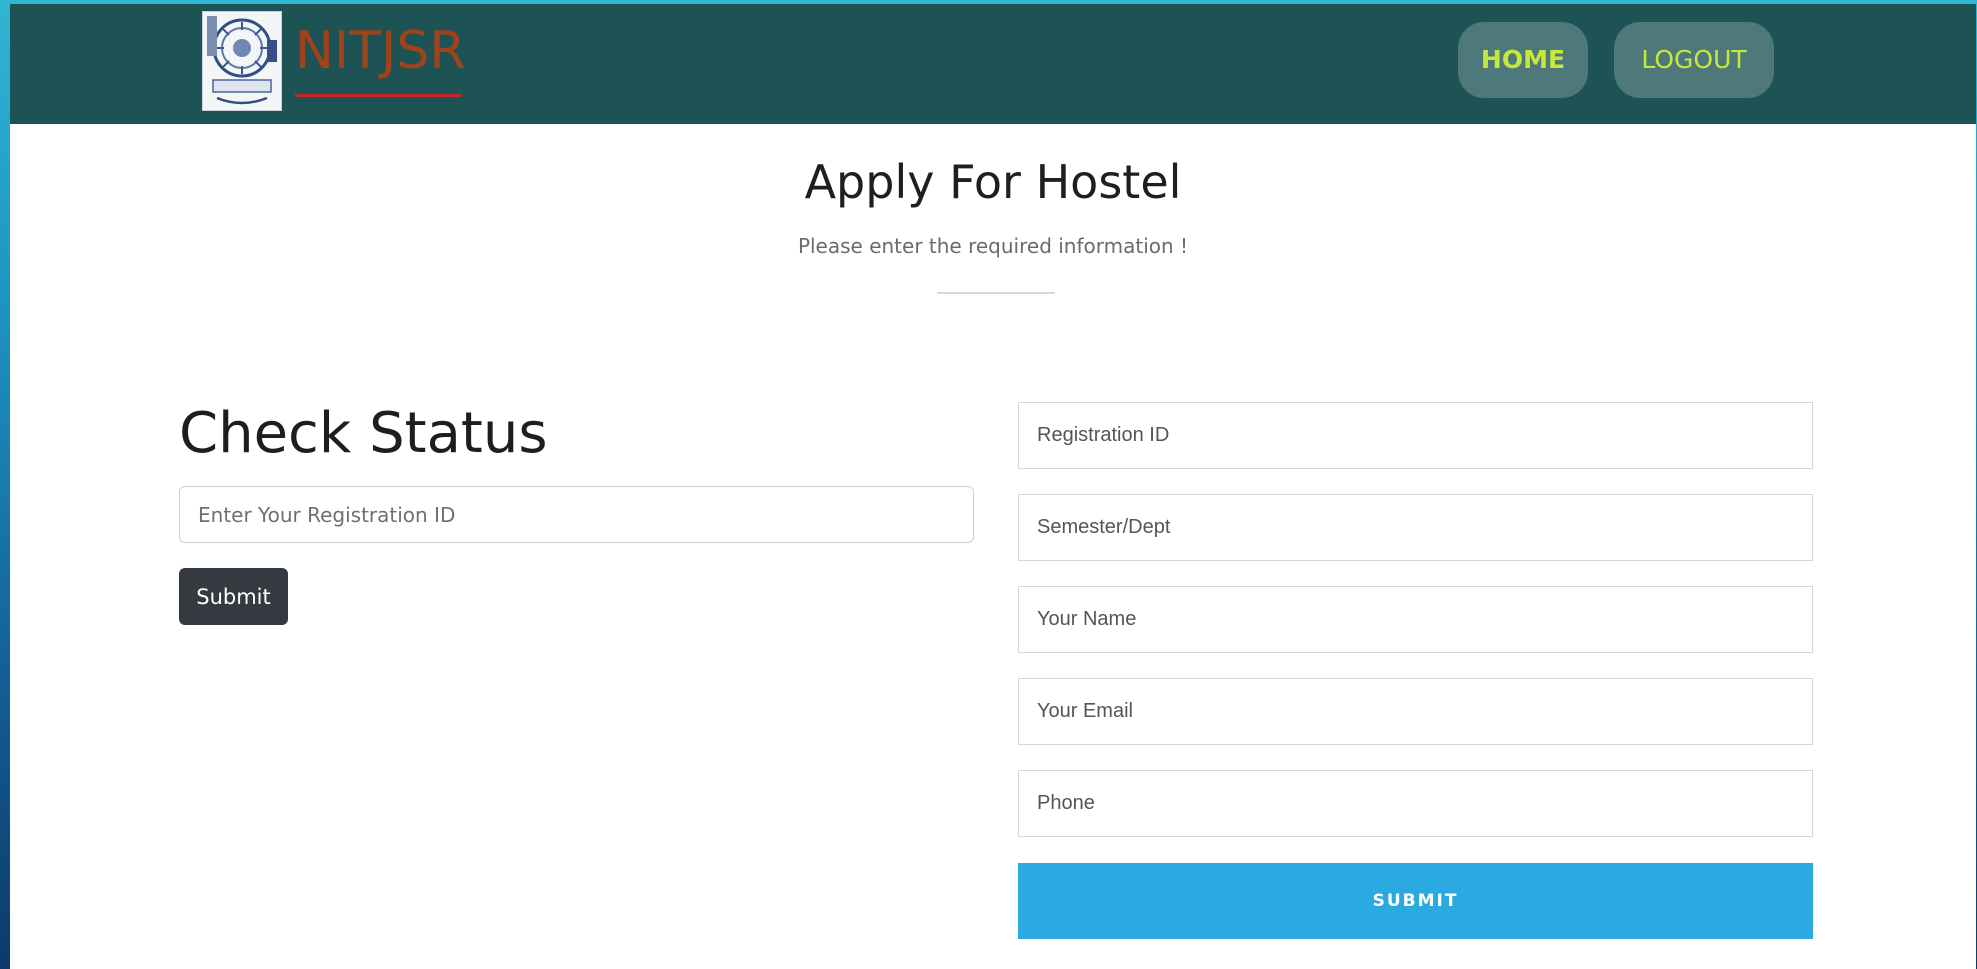 The image size is (1977, 969). I want to click on nav-home-button: HOME, so click(1523, 60).